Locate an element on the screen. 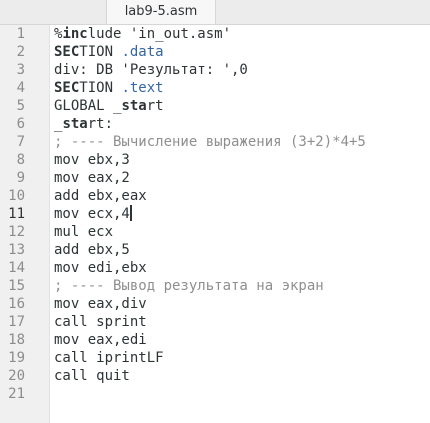 Image resolution: width=430 pixels, height=423 pixels. code-text: mov eax,div is located at coordinates (100, 304).